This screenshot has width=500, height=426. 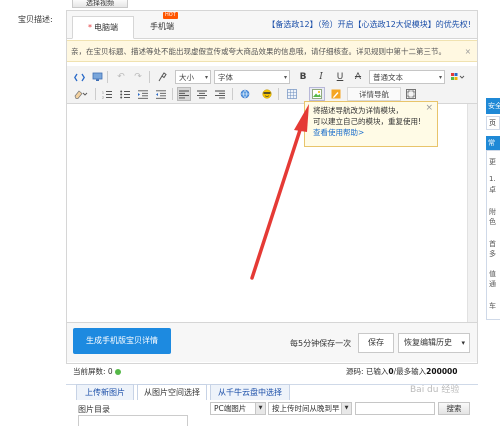 I want to click on char-count-mid: /最多输入, so click(x=410, y=371).